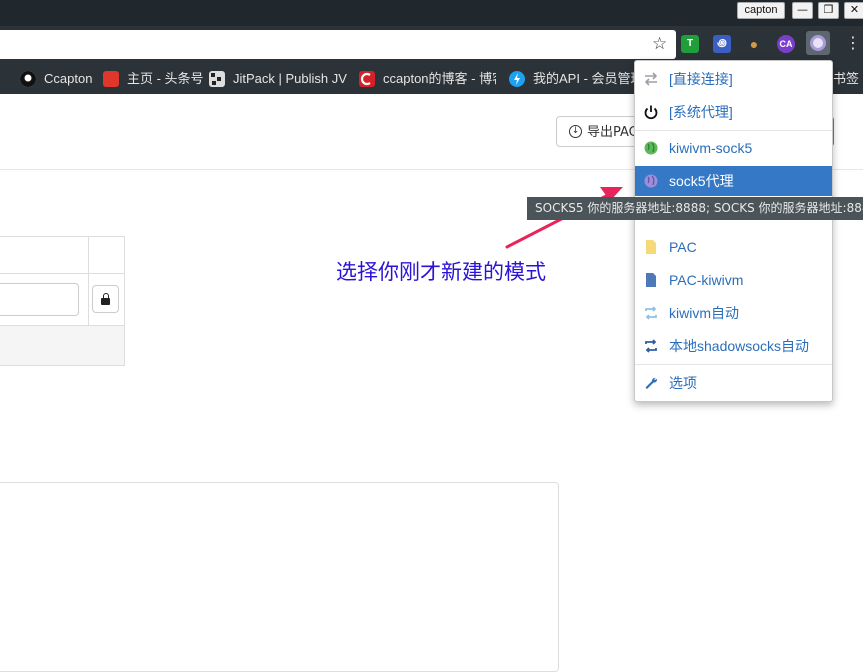 The height and width of the screenshot is (672, 863). I want to click on switchyomega-extension-icon, so click(818, 43).